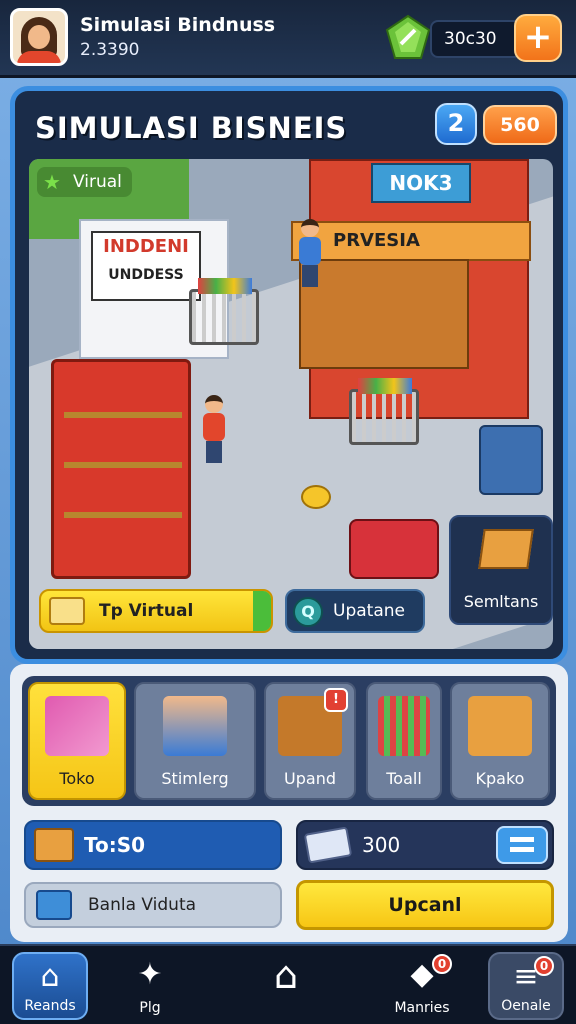 The image size is (576, 1024). What do you see at coordinates (476, 39) in the screenshot?
I see `currency-counter: 30c30` at bounding box center [476, 39].